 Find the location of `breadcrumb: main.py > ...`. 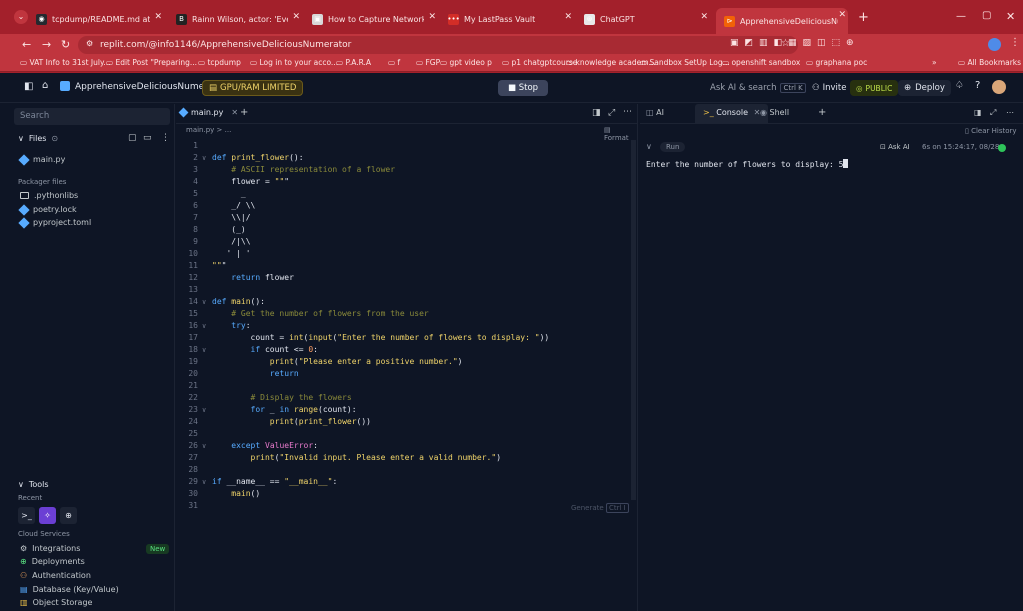

breadcrumb: main.py > ... is located at coordinates (208, 130).